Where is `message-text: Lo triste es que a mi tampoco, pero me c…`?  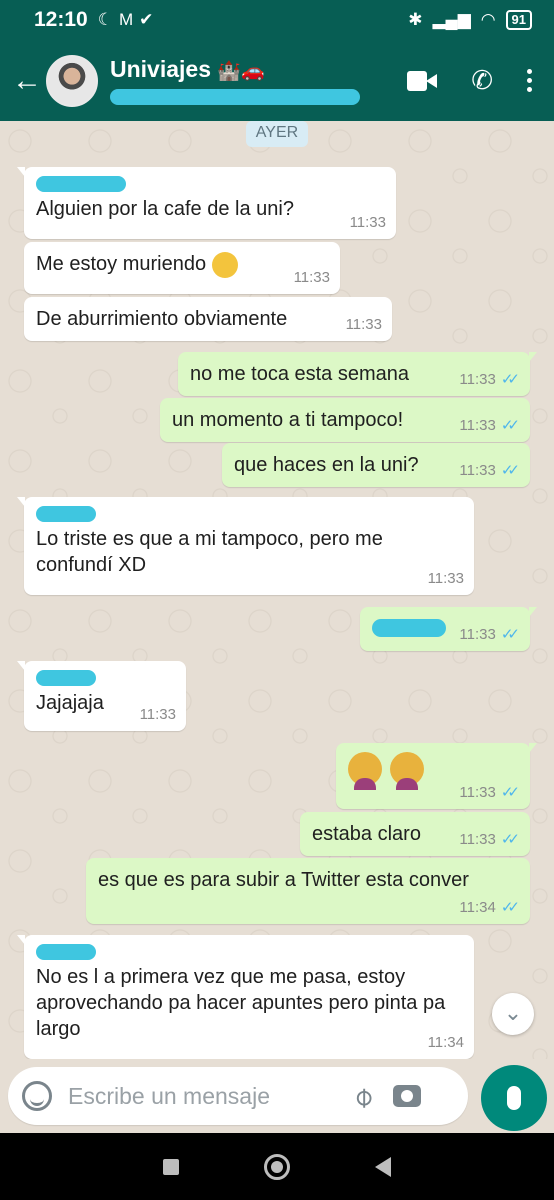 message-text: Lo triste es que a mi tampoco, pero me c… is located at coordinates (209, 552).